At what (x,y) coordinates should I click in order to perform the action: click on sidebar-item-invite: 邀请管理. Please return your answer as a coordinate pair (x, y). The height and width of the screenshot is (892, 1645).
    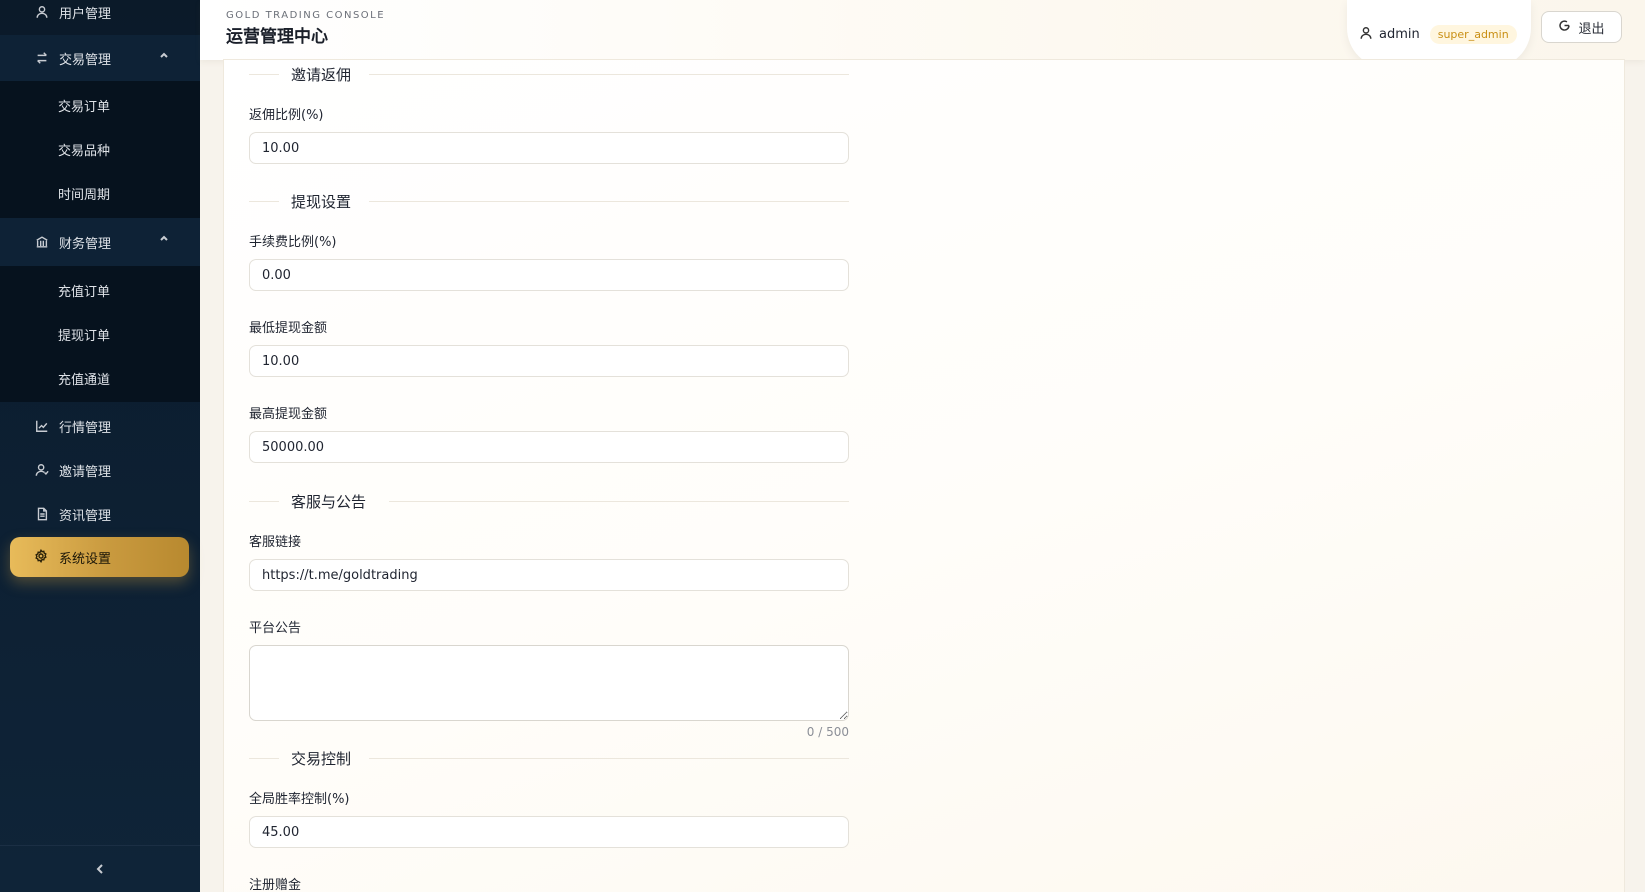
    Looking at the image, I should click on (100, 470).